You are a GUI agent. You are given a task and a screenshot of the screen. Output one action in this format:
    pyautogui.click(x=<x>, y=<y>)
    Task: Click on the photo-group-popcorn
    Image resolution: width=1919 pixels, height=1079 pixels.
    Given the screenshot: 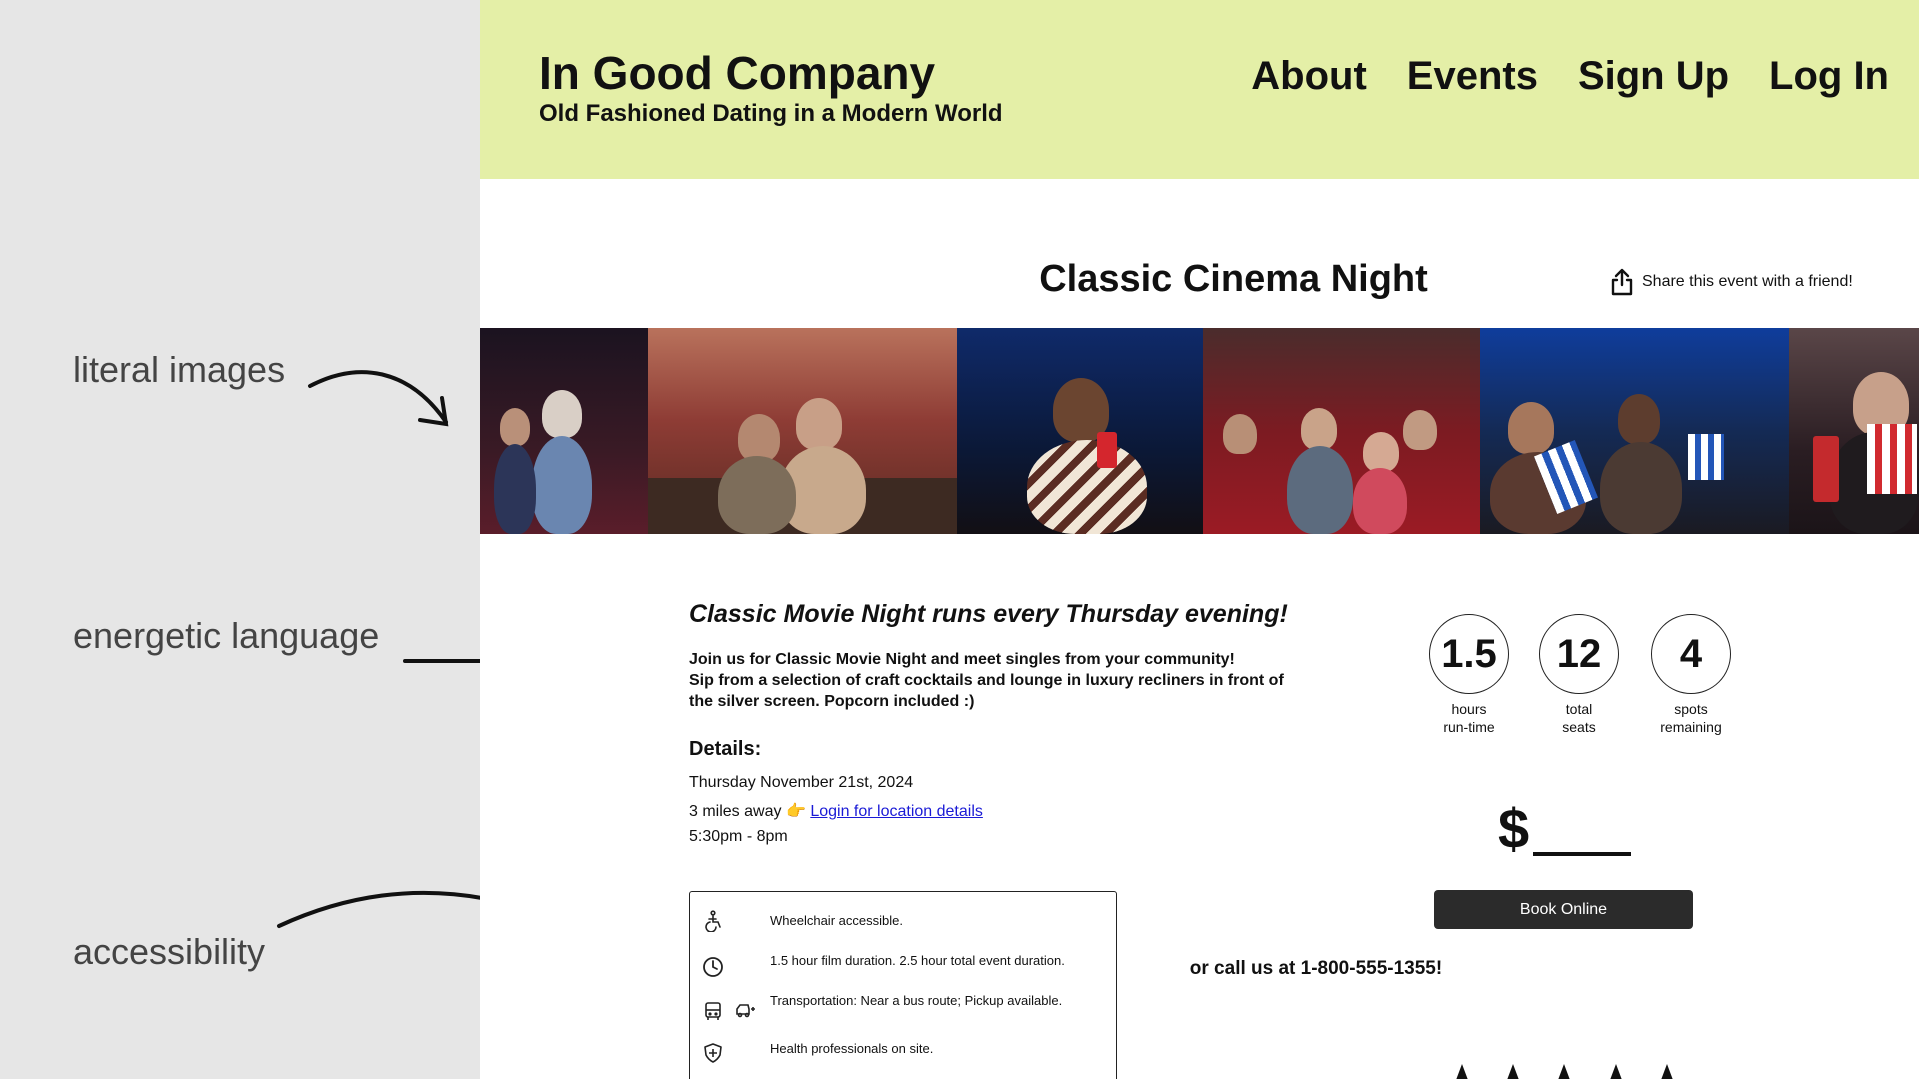 What is the action you would take?
    pyautogui.click(x=1634, y=431)
    